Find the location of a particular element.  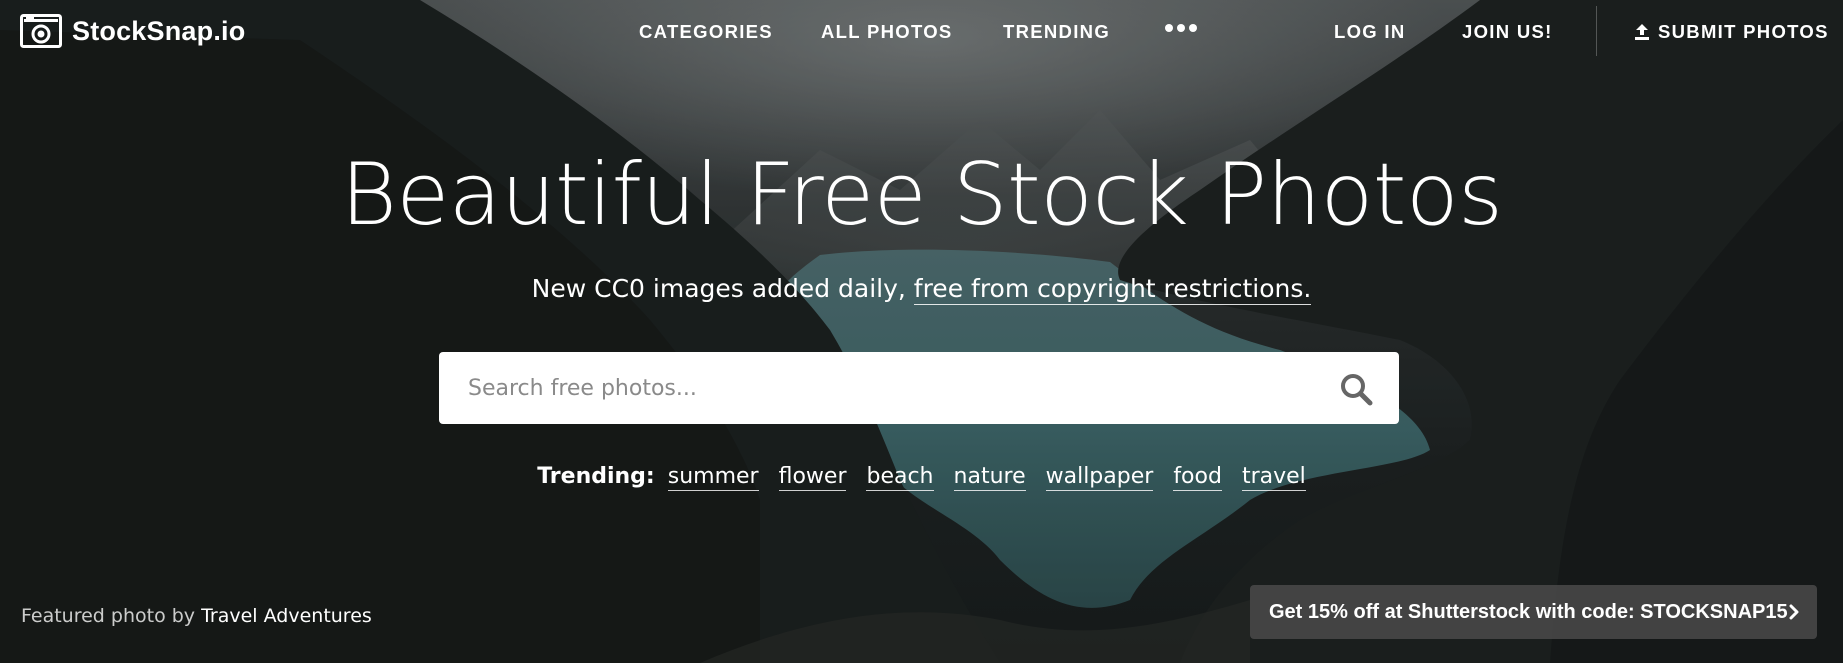

trending-tag-summer: summer is located at coordinates (713, 477).